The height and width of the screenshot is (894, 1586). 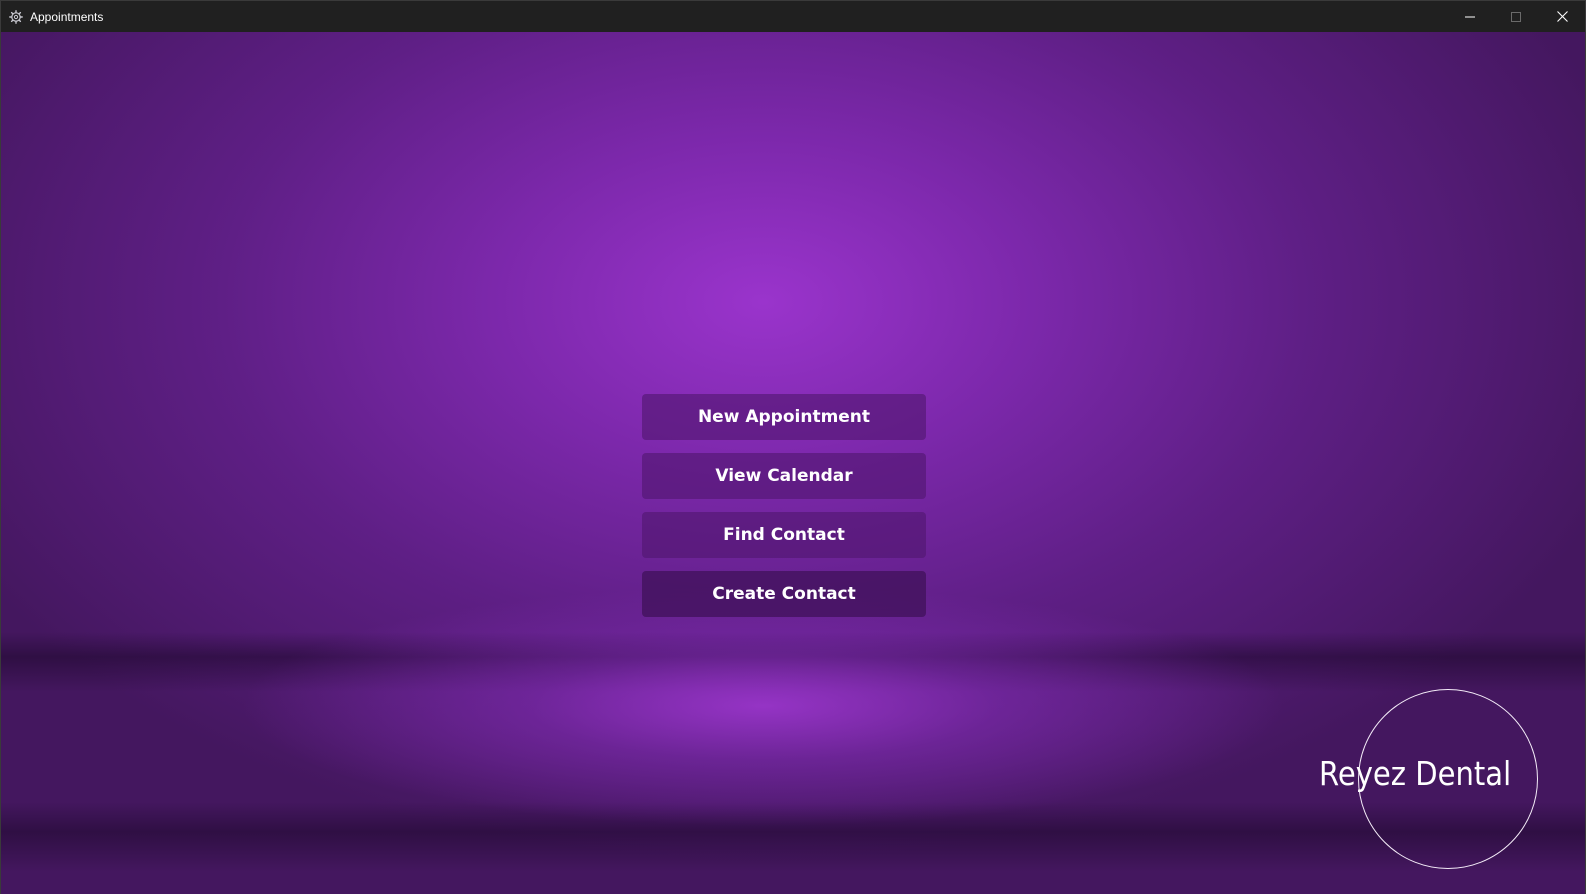 What do you see at coordinates (784, 594) in the screenshot?
I see `create-contact-button: Create Contact` at bounding box center [784, 594].